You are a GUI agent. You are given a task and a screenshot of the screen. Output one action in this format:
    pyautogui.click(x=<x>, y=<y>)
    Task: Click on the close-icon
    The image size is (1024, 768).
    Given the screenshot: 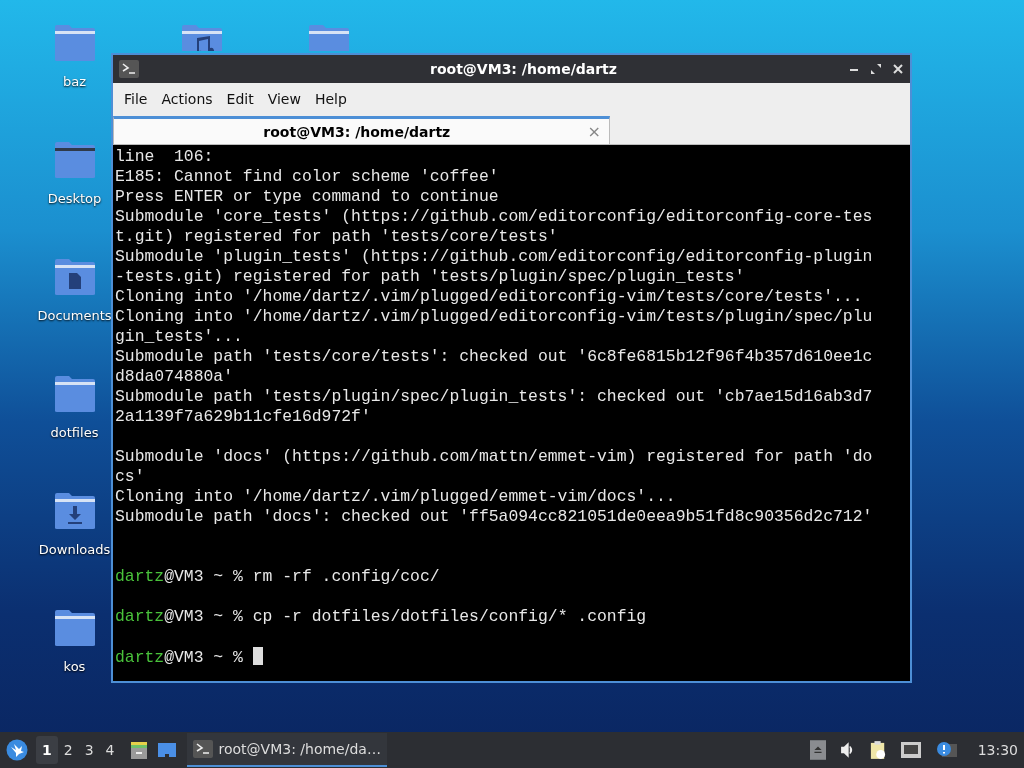 What is the action you would take?
    pyautogui.click(x=898, y=69)
    